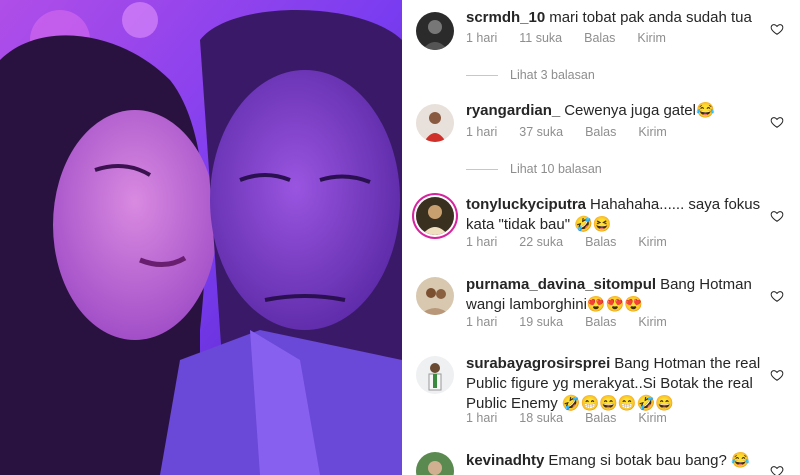 Image resolution: width=800 pixels, height=475 pixels. What do you see at coordinates (650, 17) in the screenshot?
I see `comment-body: mari tobat pak anda sudah tua` at bounding box center [650, 17].